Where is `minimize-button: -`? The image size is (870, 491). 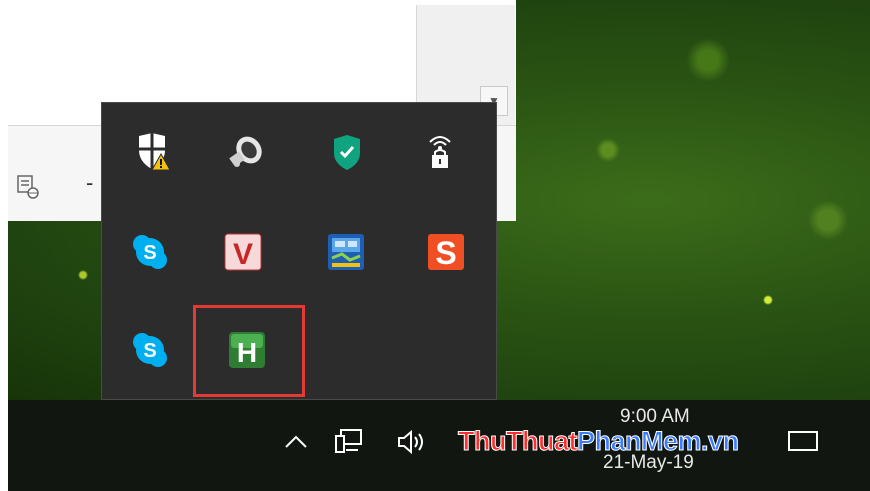
minimize-button: - is located at coordinates (89, 183).